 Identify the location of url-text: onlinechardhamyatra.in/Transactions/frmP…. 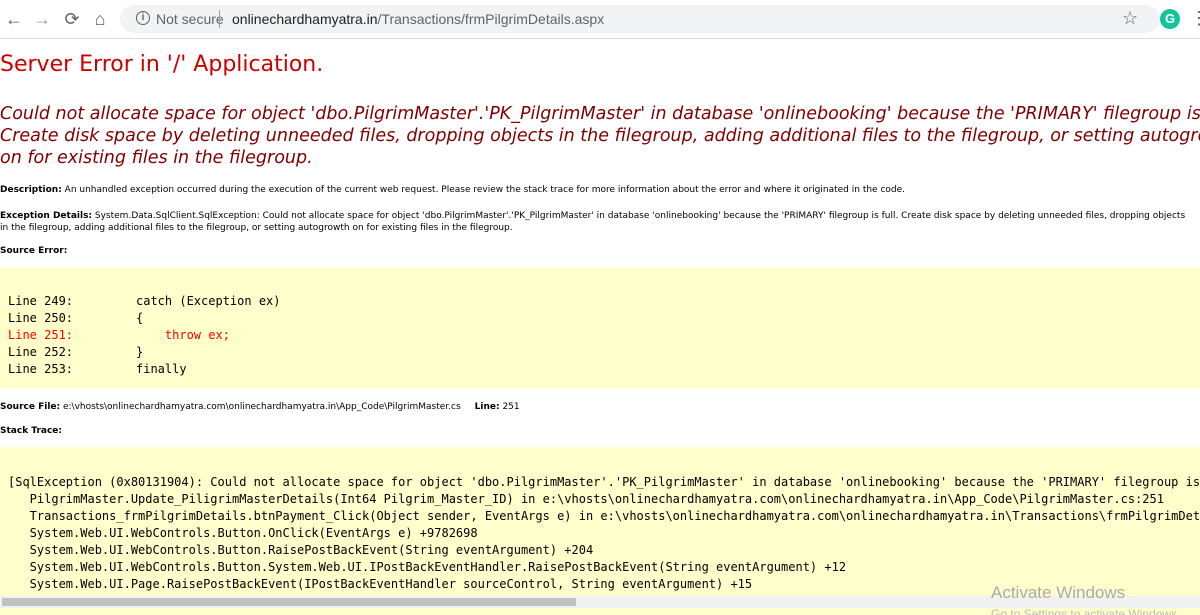
(418, 19).